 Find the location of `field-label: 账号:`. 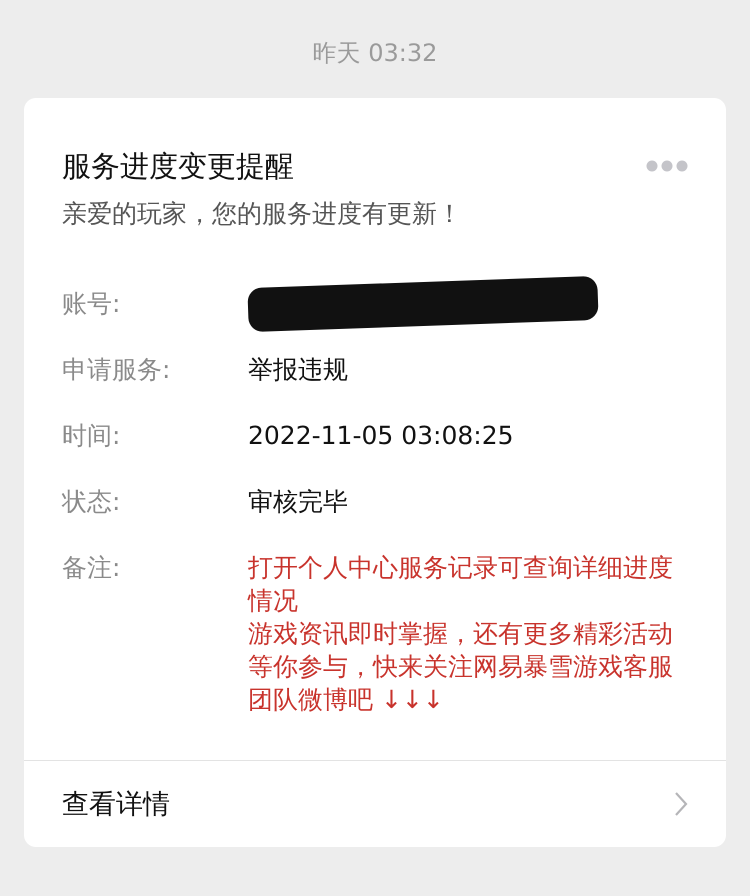

field-label: 账号: is located at coordinates (92, 304).